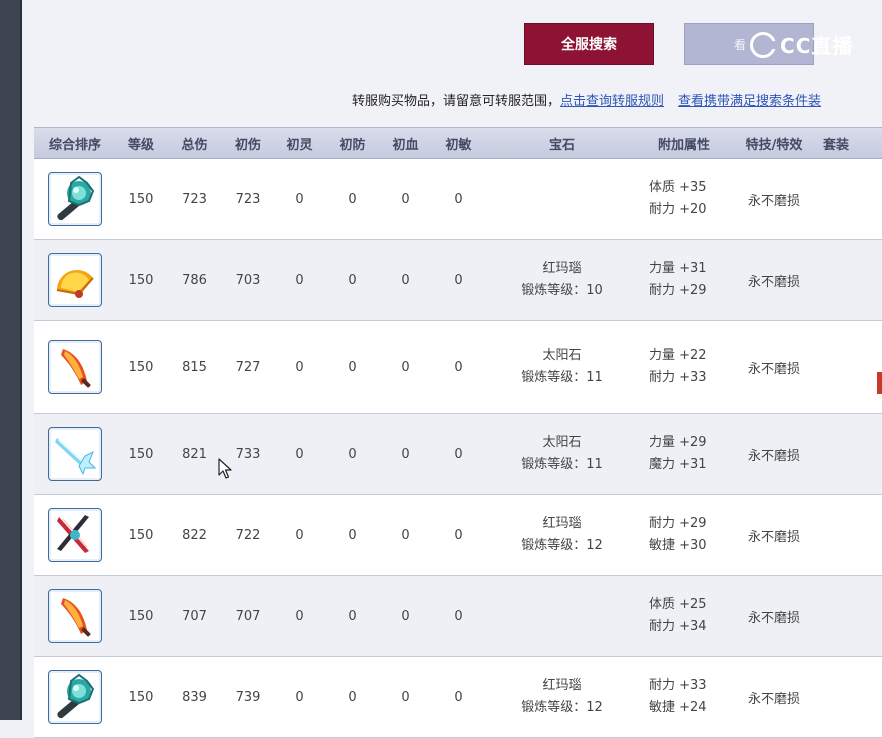 The width and height of the screenshot is (882, 738). Describe the element at coordinates (248, 616) in the screenshot. I see `base-damage-cell: 707` at that location.